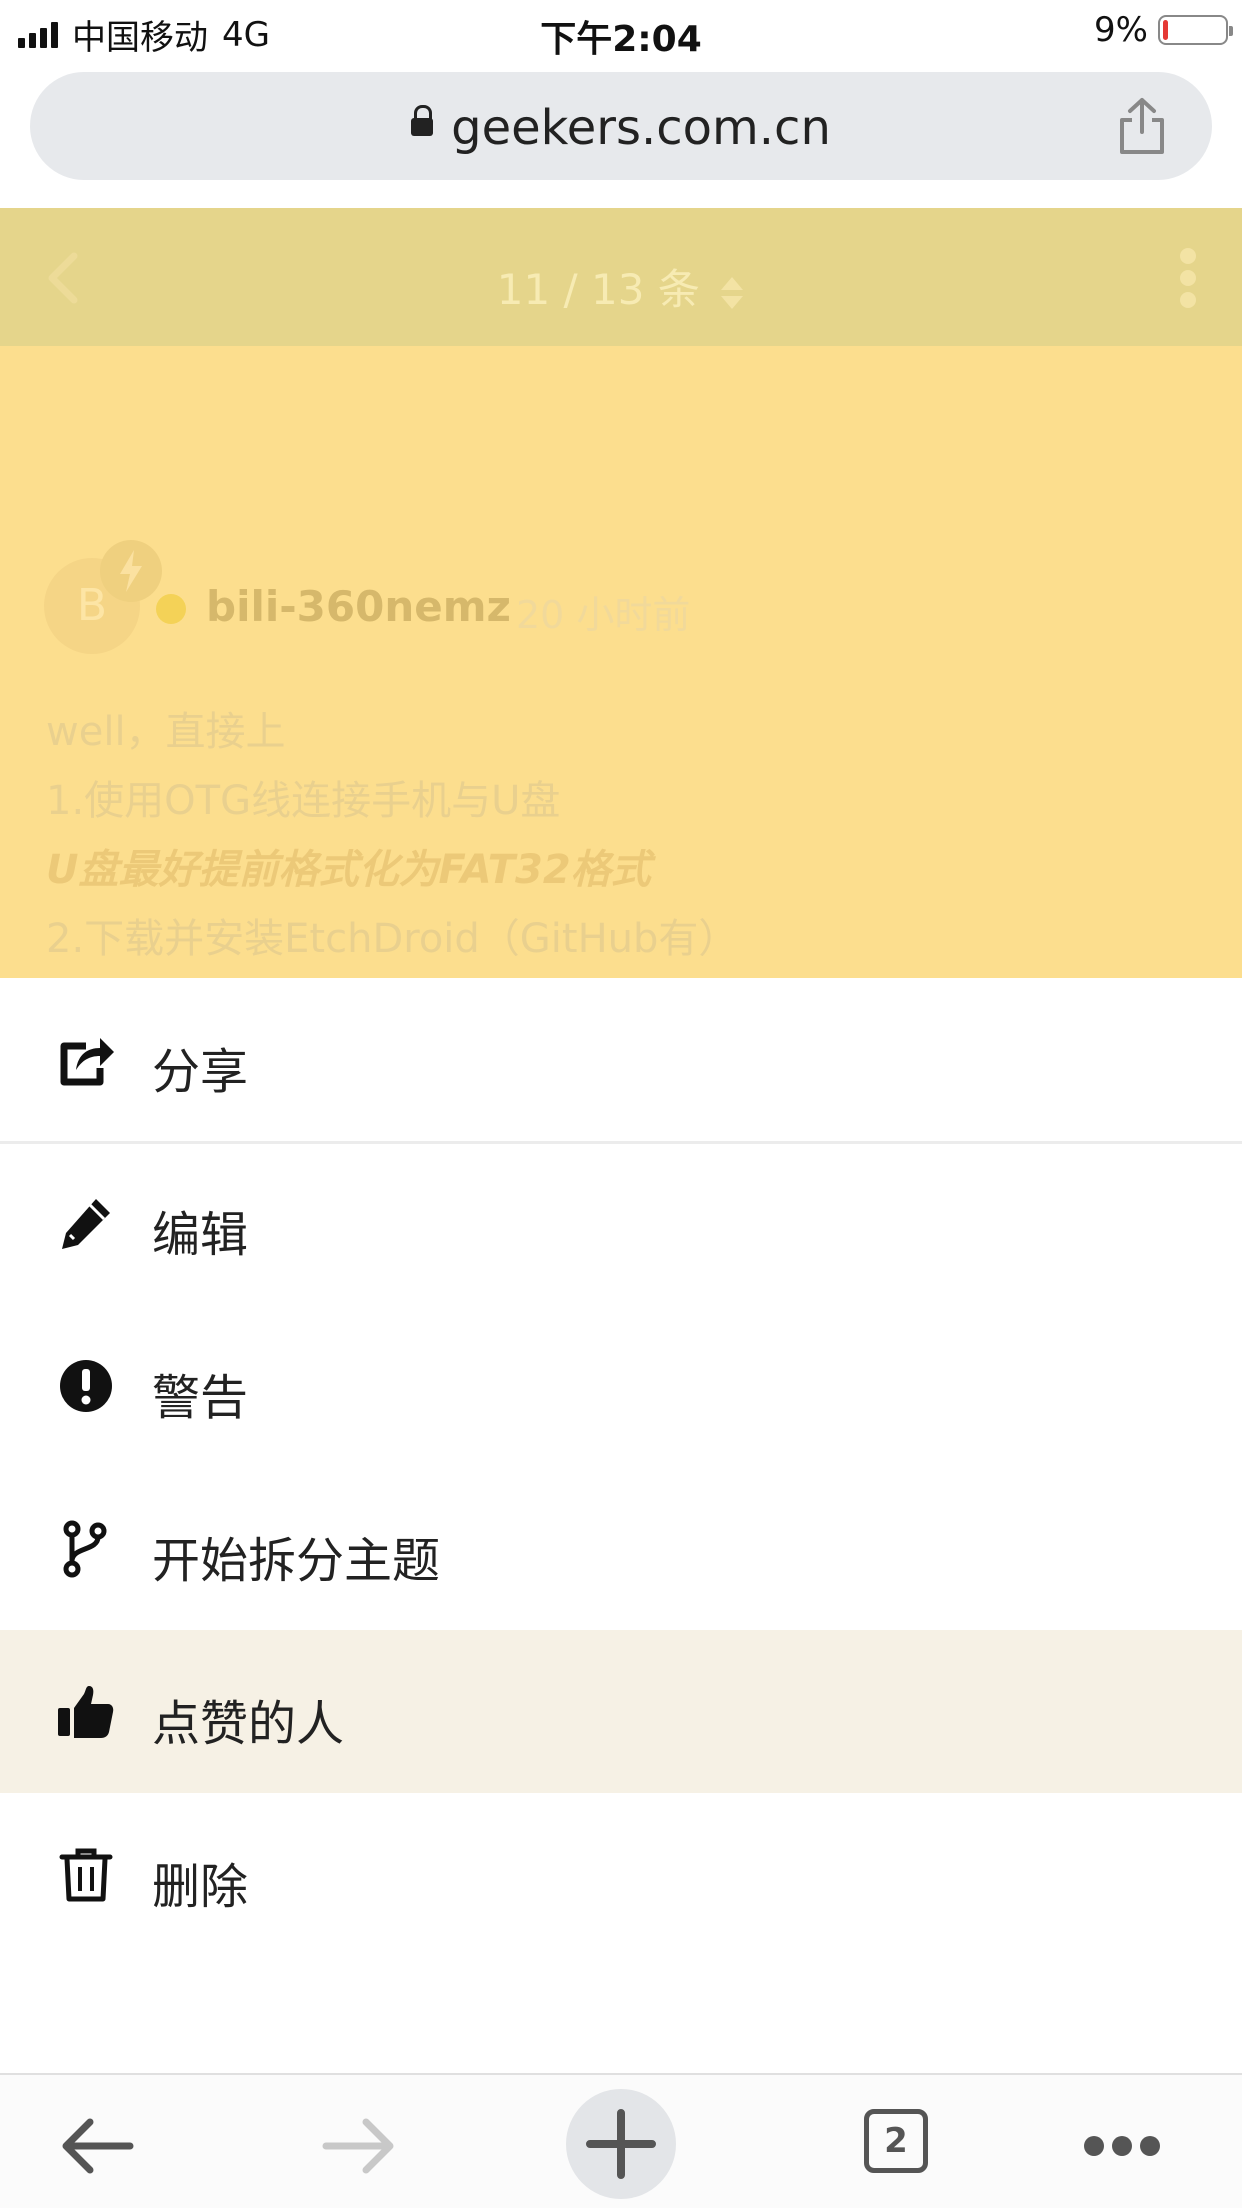 The image size is (1242, 2208). I want to click on lock-icon, so click(422, 120).